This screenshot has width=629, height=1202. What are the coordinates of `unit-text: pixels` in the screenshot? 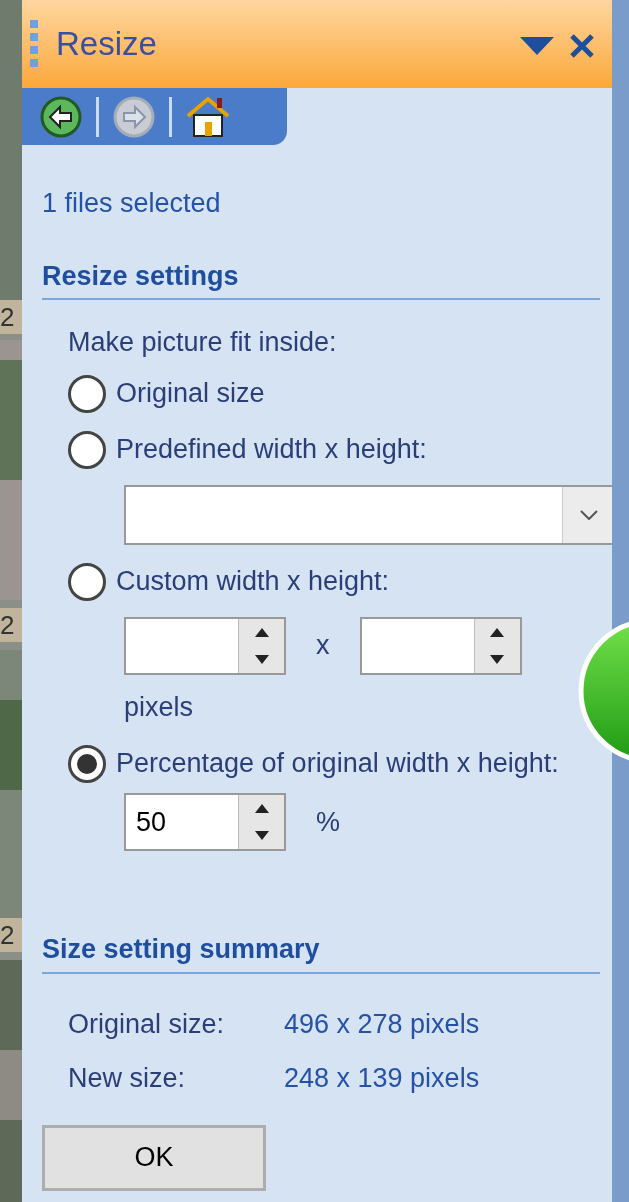 It's located at (159, 707).